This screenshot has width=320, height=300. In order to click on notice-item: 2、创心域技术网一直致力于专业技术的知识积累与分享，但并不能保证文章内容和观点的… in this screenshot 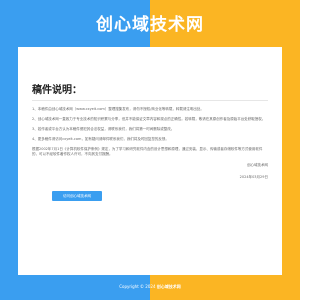, I will do `click(149, 119)`.